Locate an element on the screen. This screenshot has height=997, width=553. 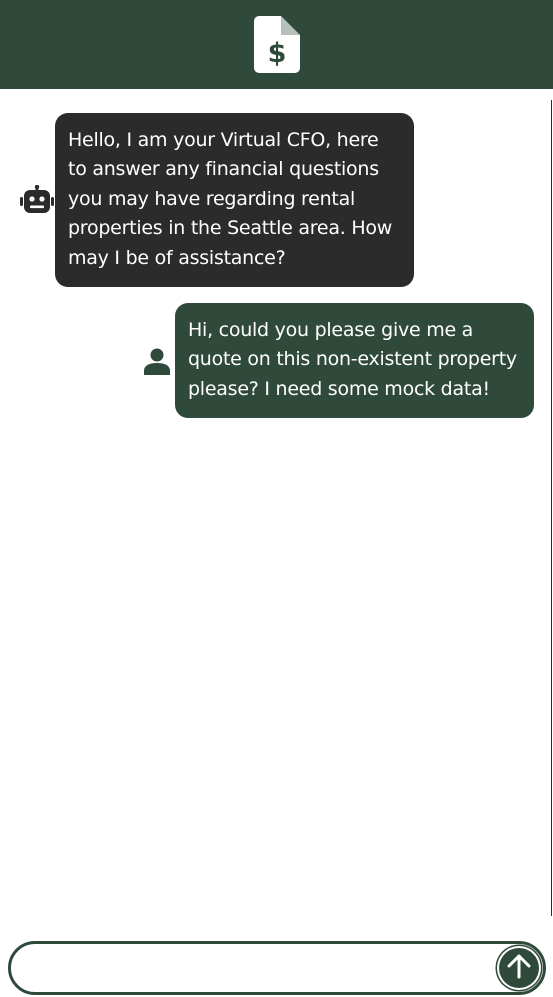
arrow-up-icon is located at coordinates (519, 968).